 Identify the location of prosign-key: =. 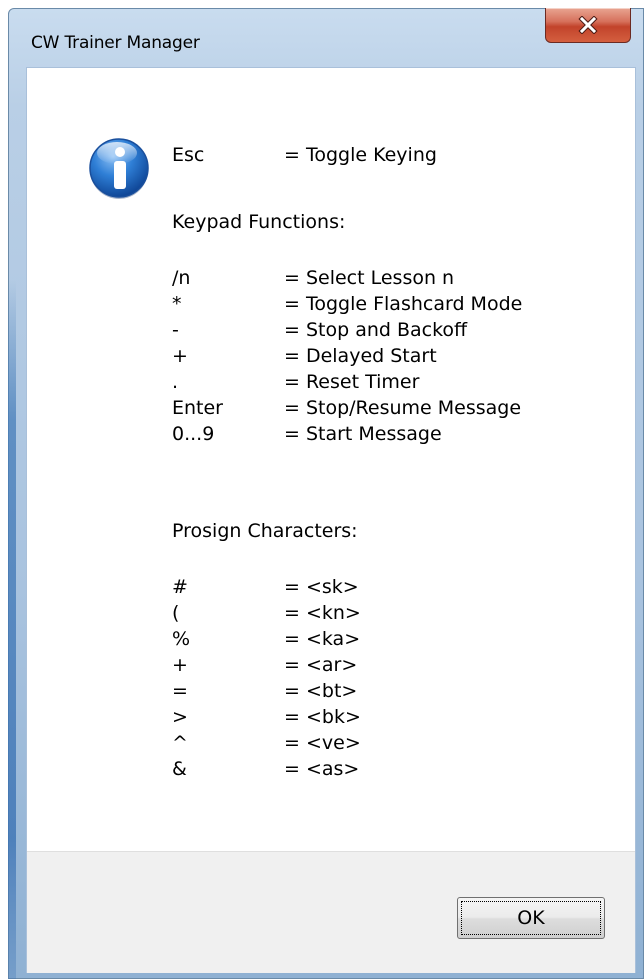
(180, 691).